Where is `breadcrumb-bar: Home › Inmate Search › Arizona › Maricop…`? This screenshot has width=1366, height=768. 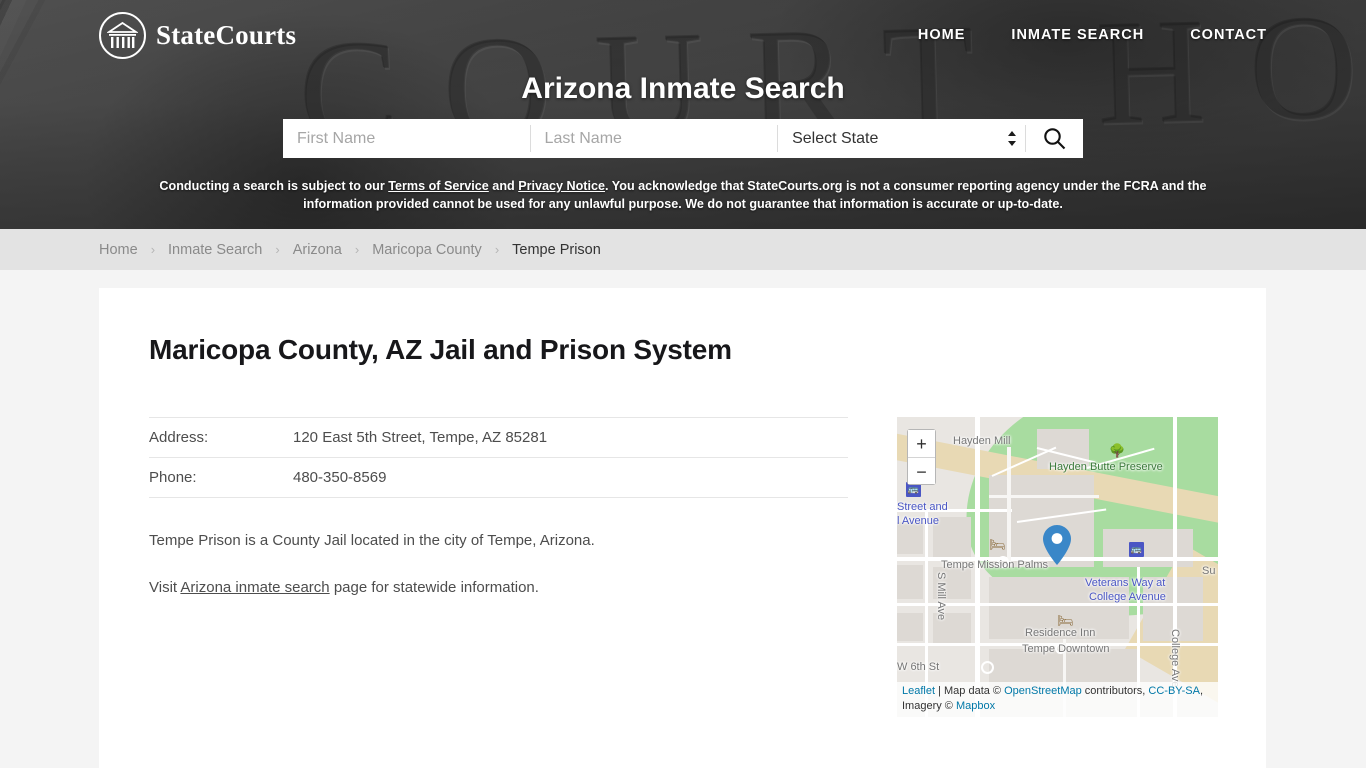
breadcrumb-bar: Home › Inmate Search › Arizona › Maricop… is located at coordinates (683, 249).